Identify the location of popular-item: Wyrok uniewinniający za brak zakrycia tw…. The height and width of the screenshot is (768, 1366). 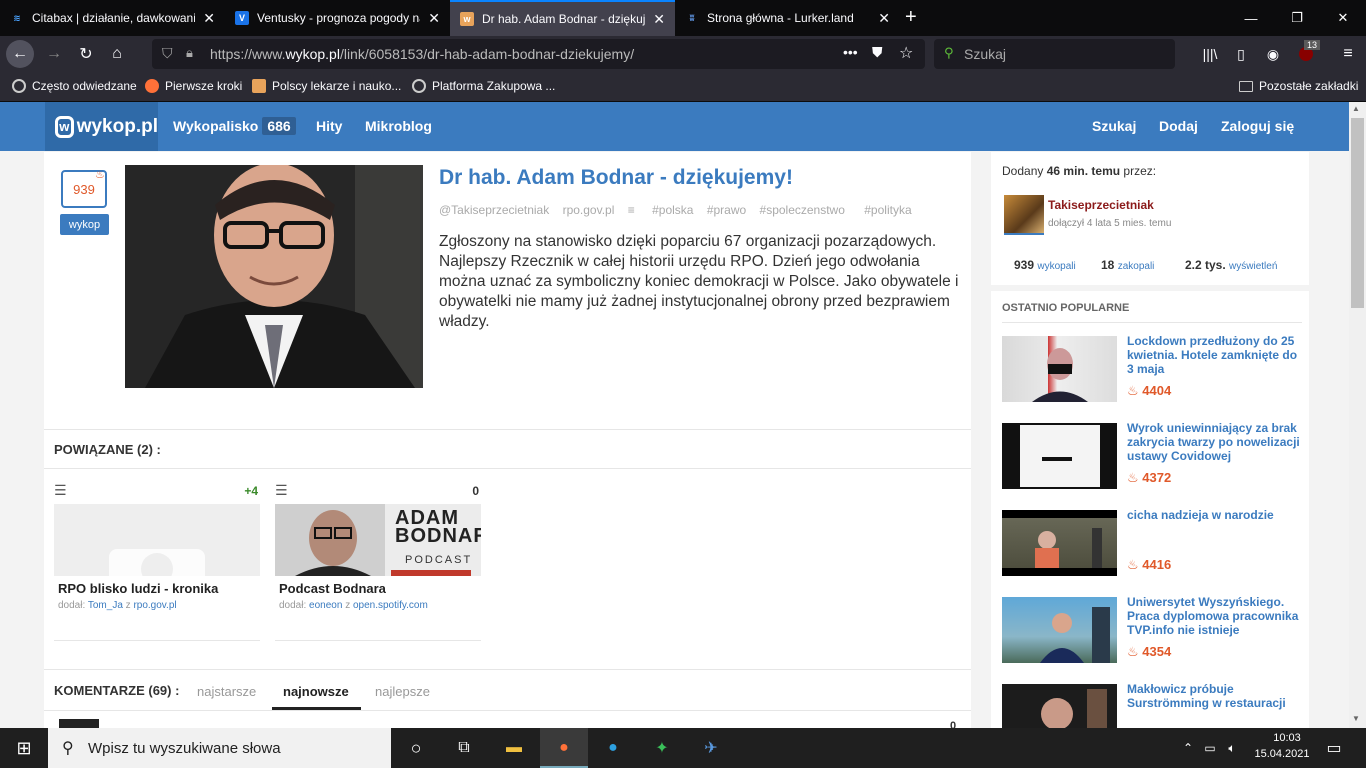
(1152, 457).